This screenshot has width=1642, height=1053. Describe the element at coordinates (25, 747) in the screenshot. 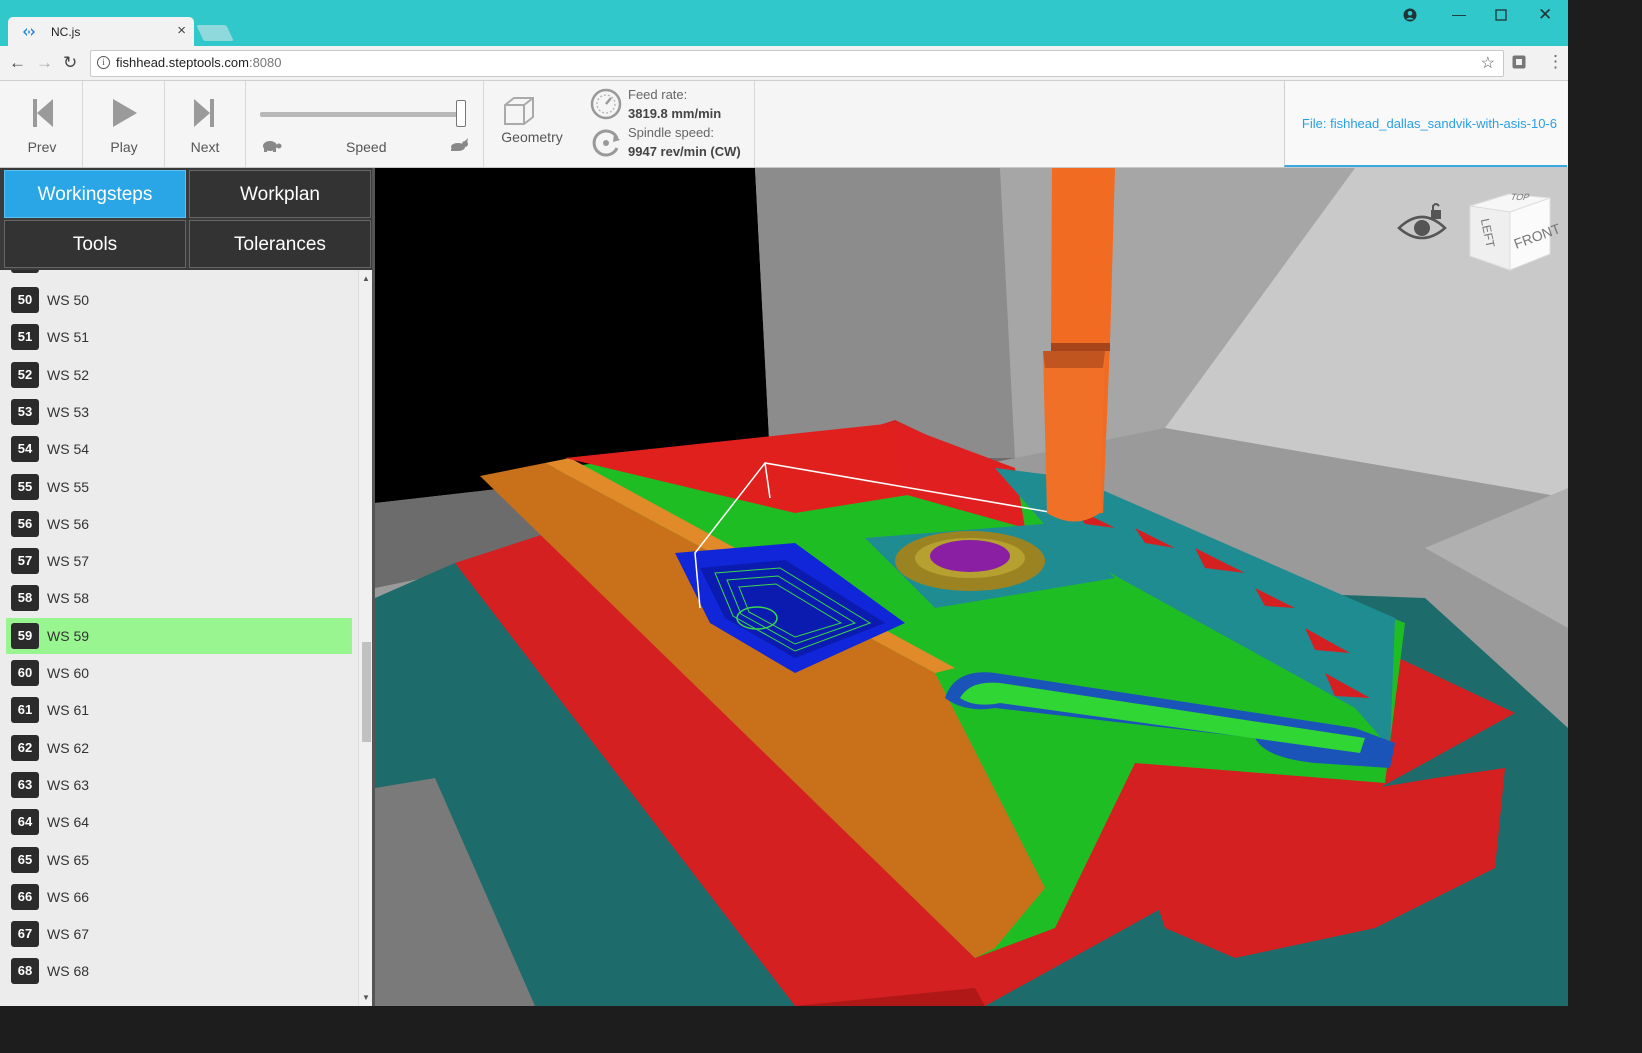

I see `step-number-badge: 62` at that location.